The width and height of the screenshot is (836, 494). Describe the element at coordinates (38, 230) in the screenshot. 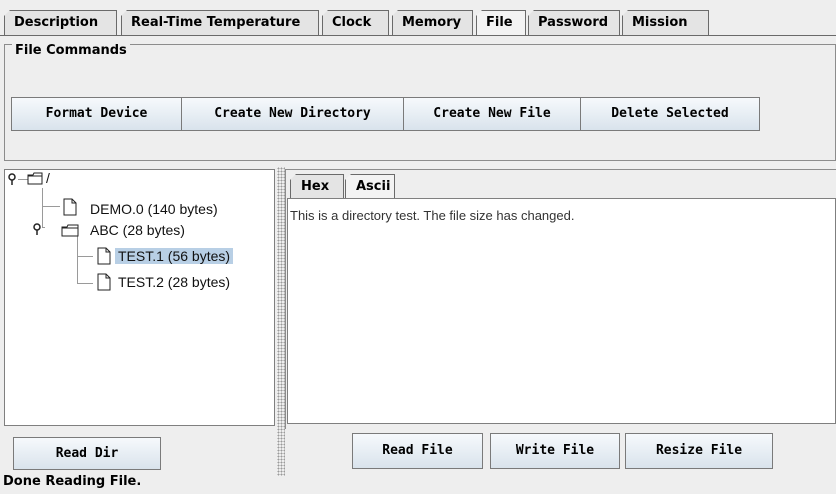

I see `abc-expand-handle-icon` at that location.